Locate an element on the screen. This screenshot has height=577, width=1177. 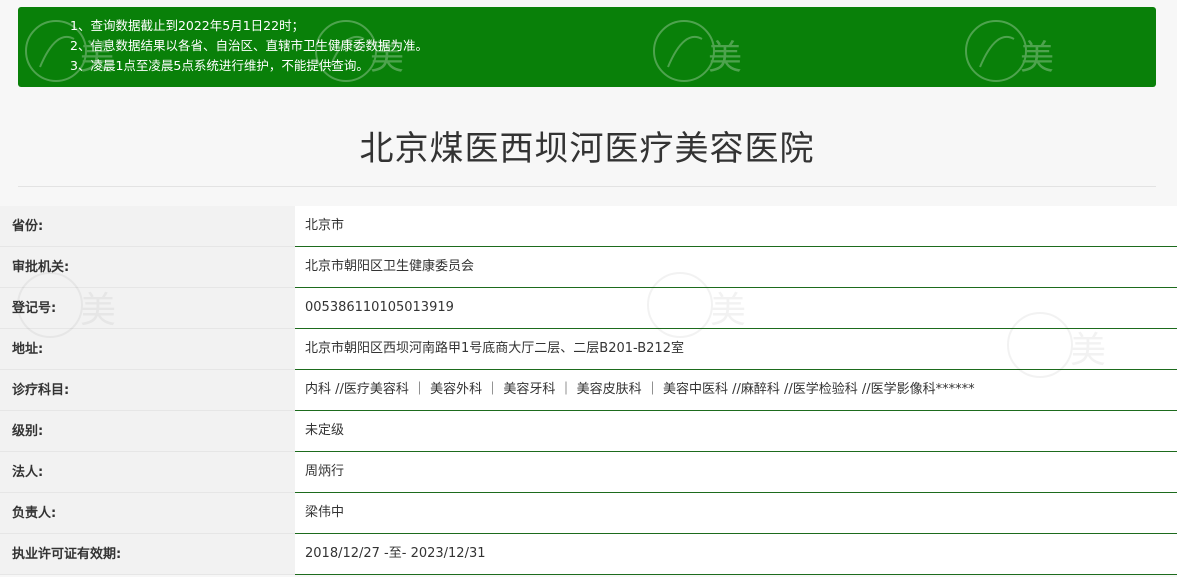
row-label: 法人: is located at coordinates (147, 472).